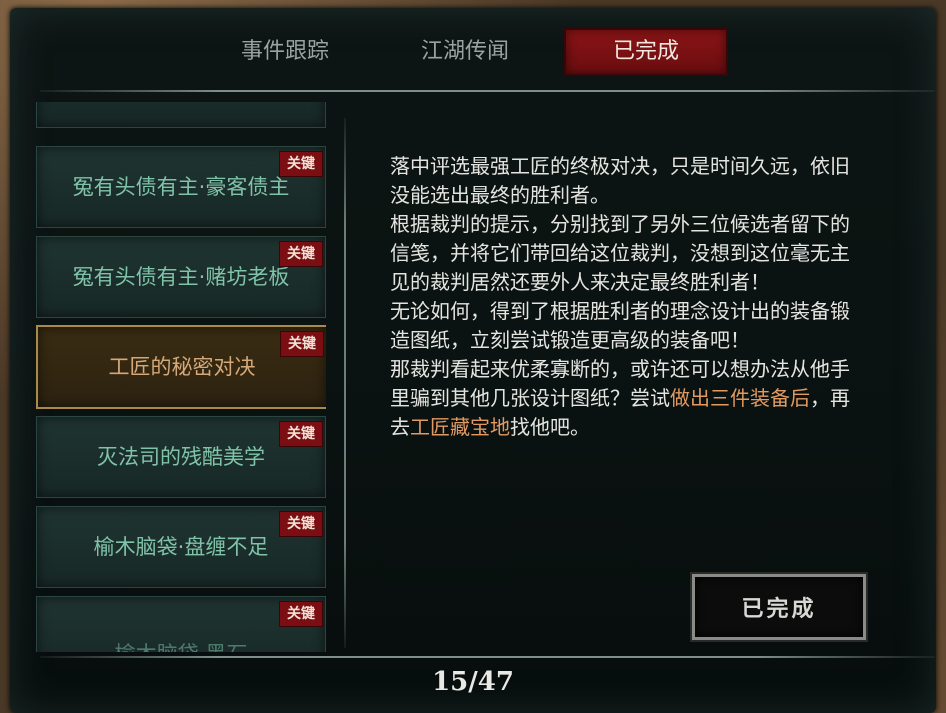 The image size is (946, 713). I want to click on quest-item: 冤有头债有主·赌坊老板 关键, so click(181, 277).